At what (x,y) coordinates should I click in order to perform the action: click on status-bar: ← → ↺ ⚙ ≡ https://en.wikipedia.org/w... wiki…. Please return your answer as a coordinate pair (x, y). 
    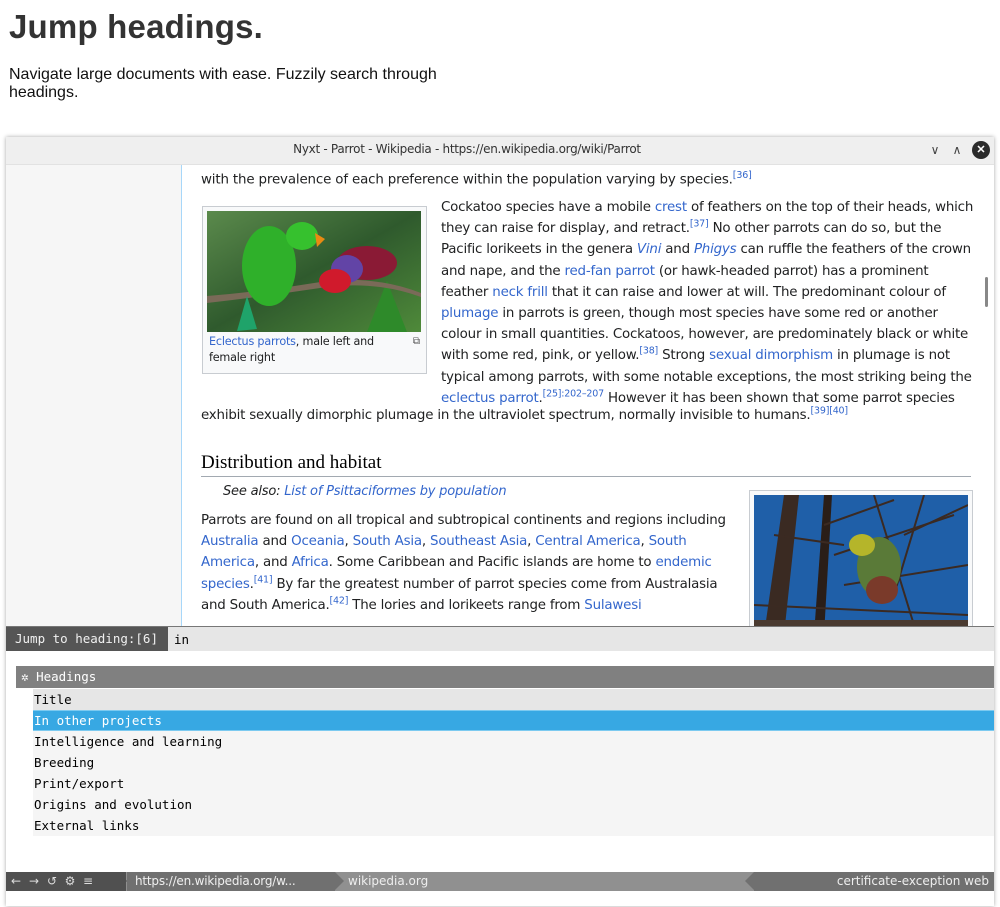
    Looking at the image, I should click on (500, 881).